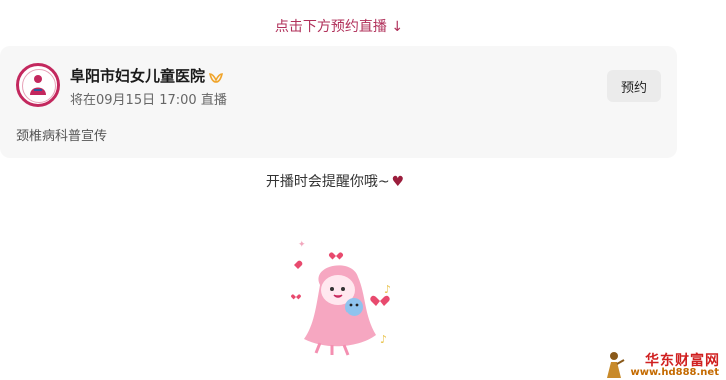 The height and width of the screenshot is (380, 726). Describe the element at coordinates (616, 365) in the screenshot. I see `watermark-figure-icon` at that location.